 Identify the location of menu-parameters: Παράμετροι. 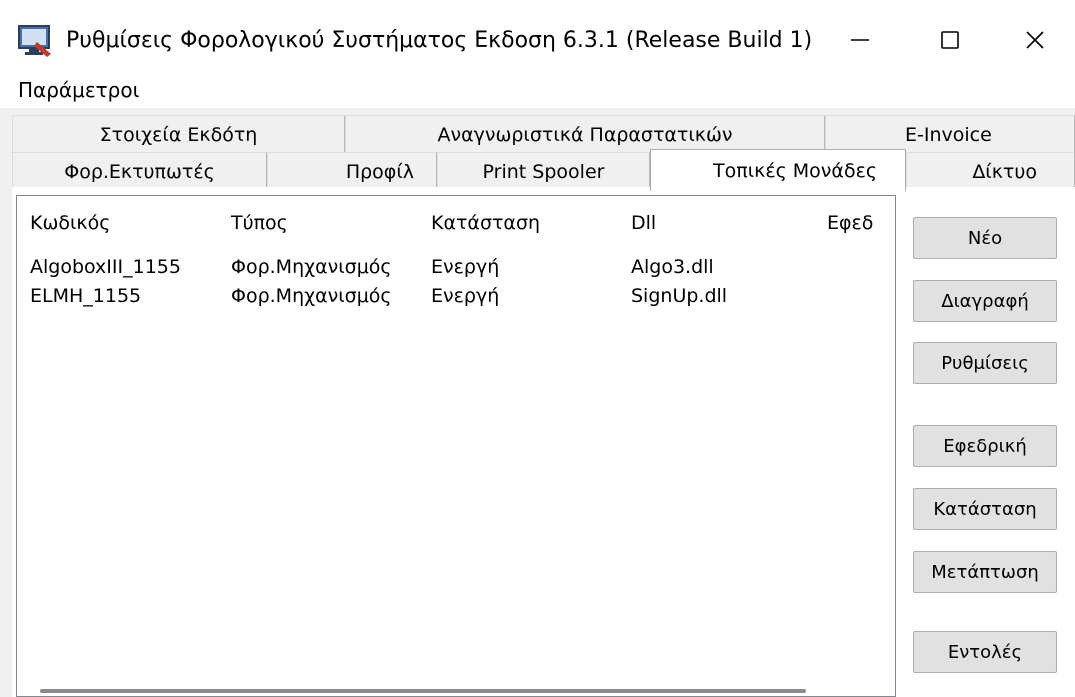
(78, 90).